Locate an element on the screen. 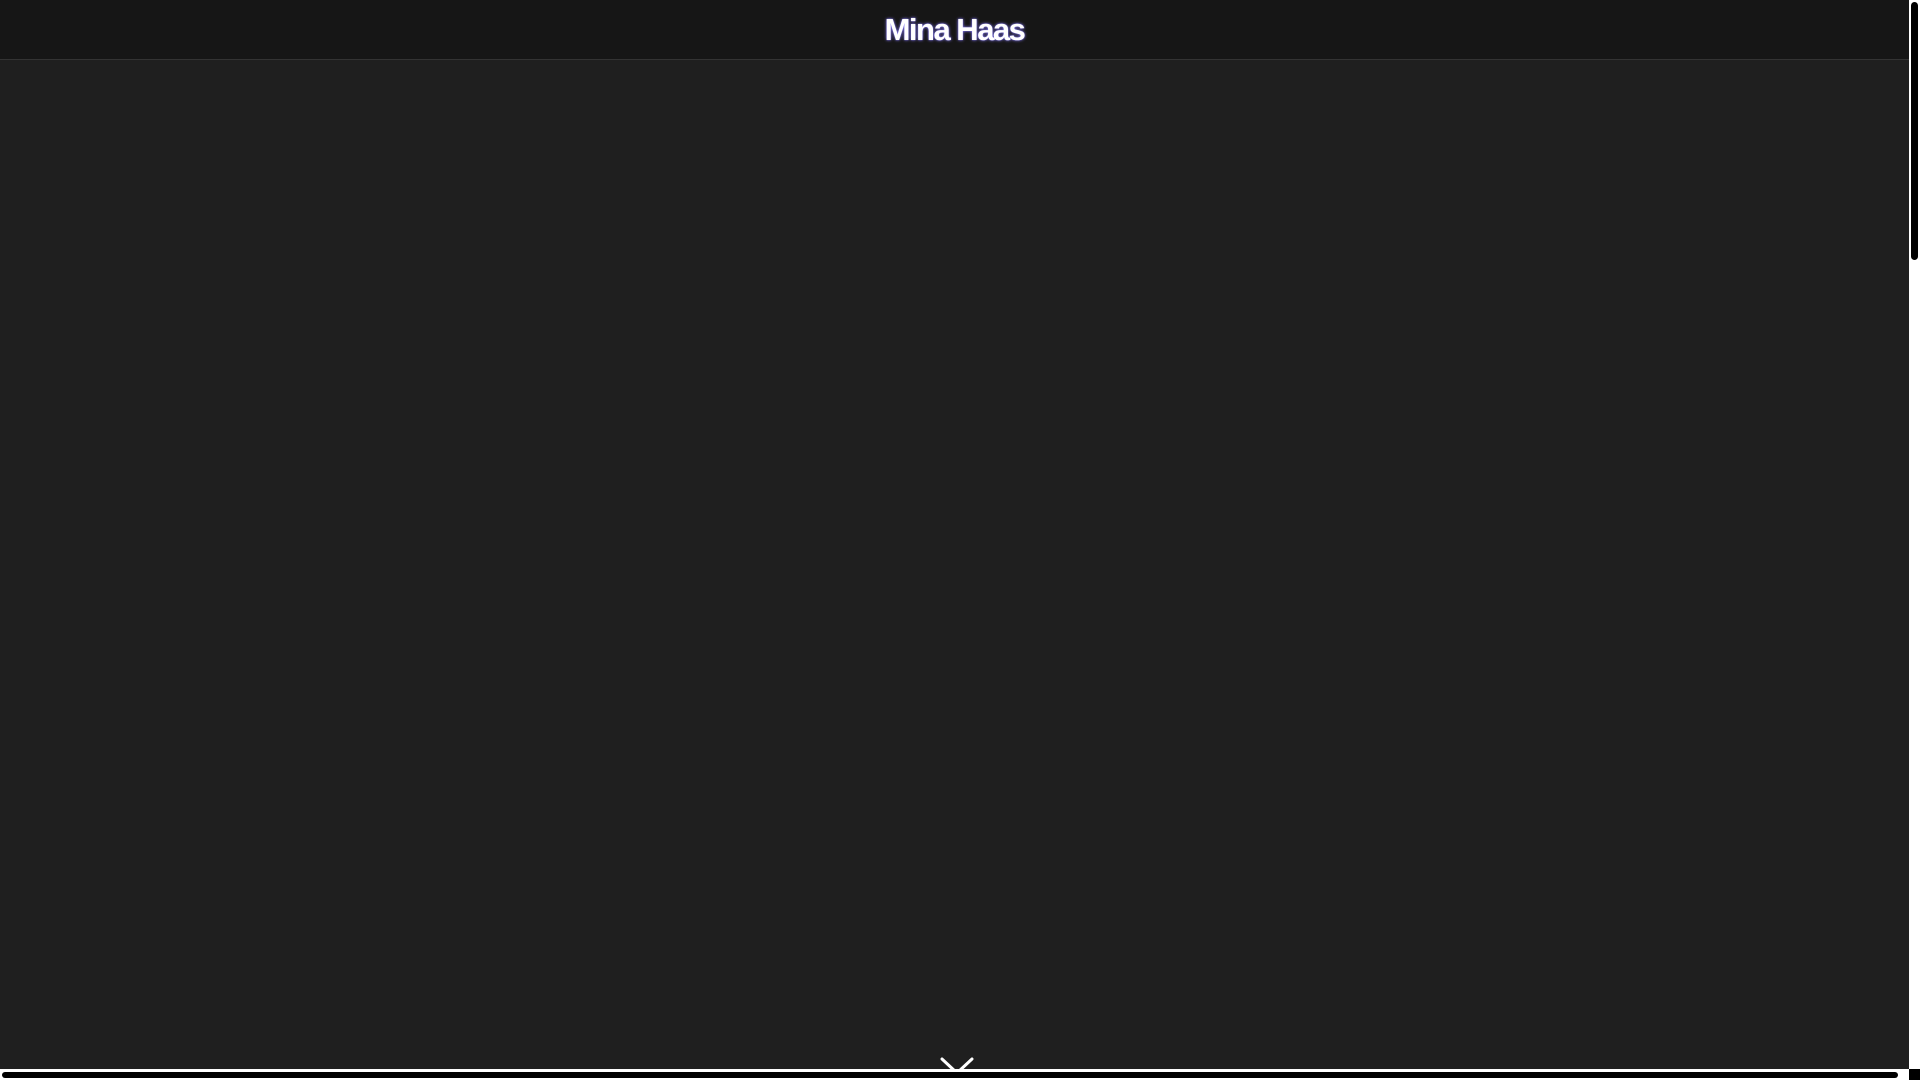 The image size is (1920, 1080). vertical-scrollbar-thumb is located at coordinates (1914, 131).